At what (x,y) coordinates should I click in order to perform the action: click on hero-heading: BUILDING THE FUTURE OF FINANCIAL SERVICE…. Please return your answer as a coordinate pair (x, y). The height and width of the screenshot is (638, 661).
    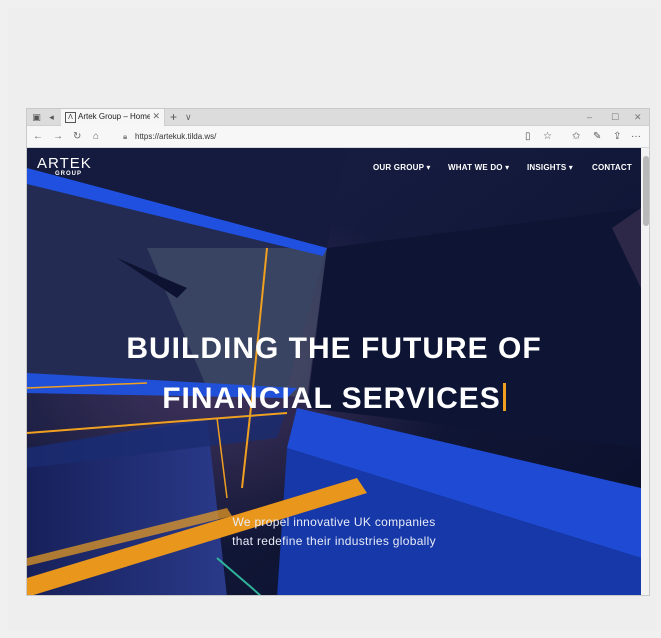
    Looking at the image, I should click on (334, 374).